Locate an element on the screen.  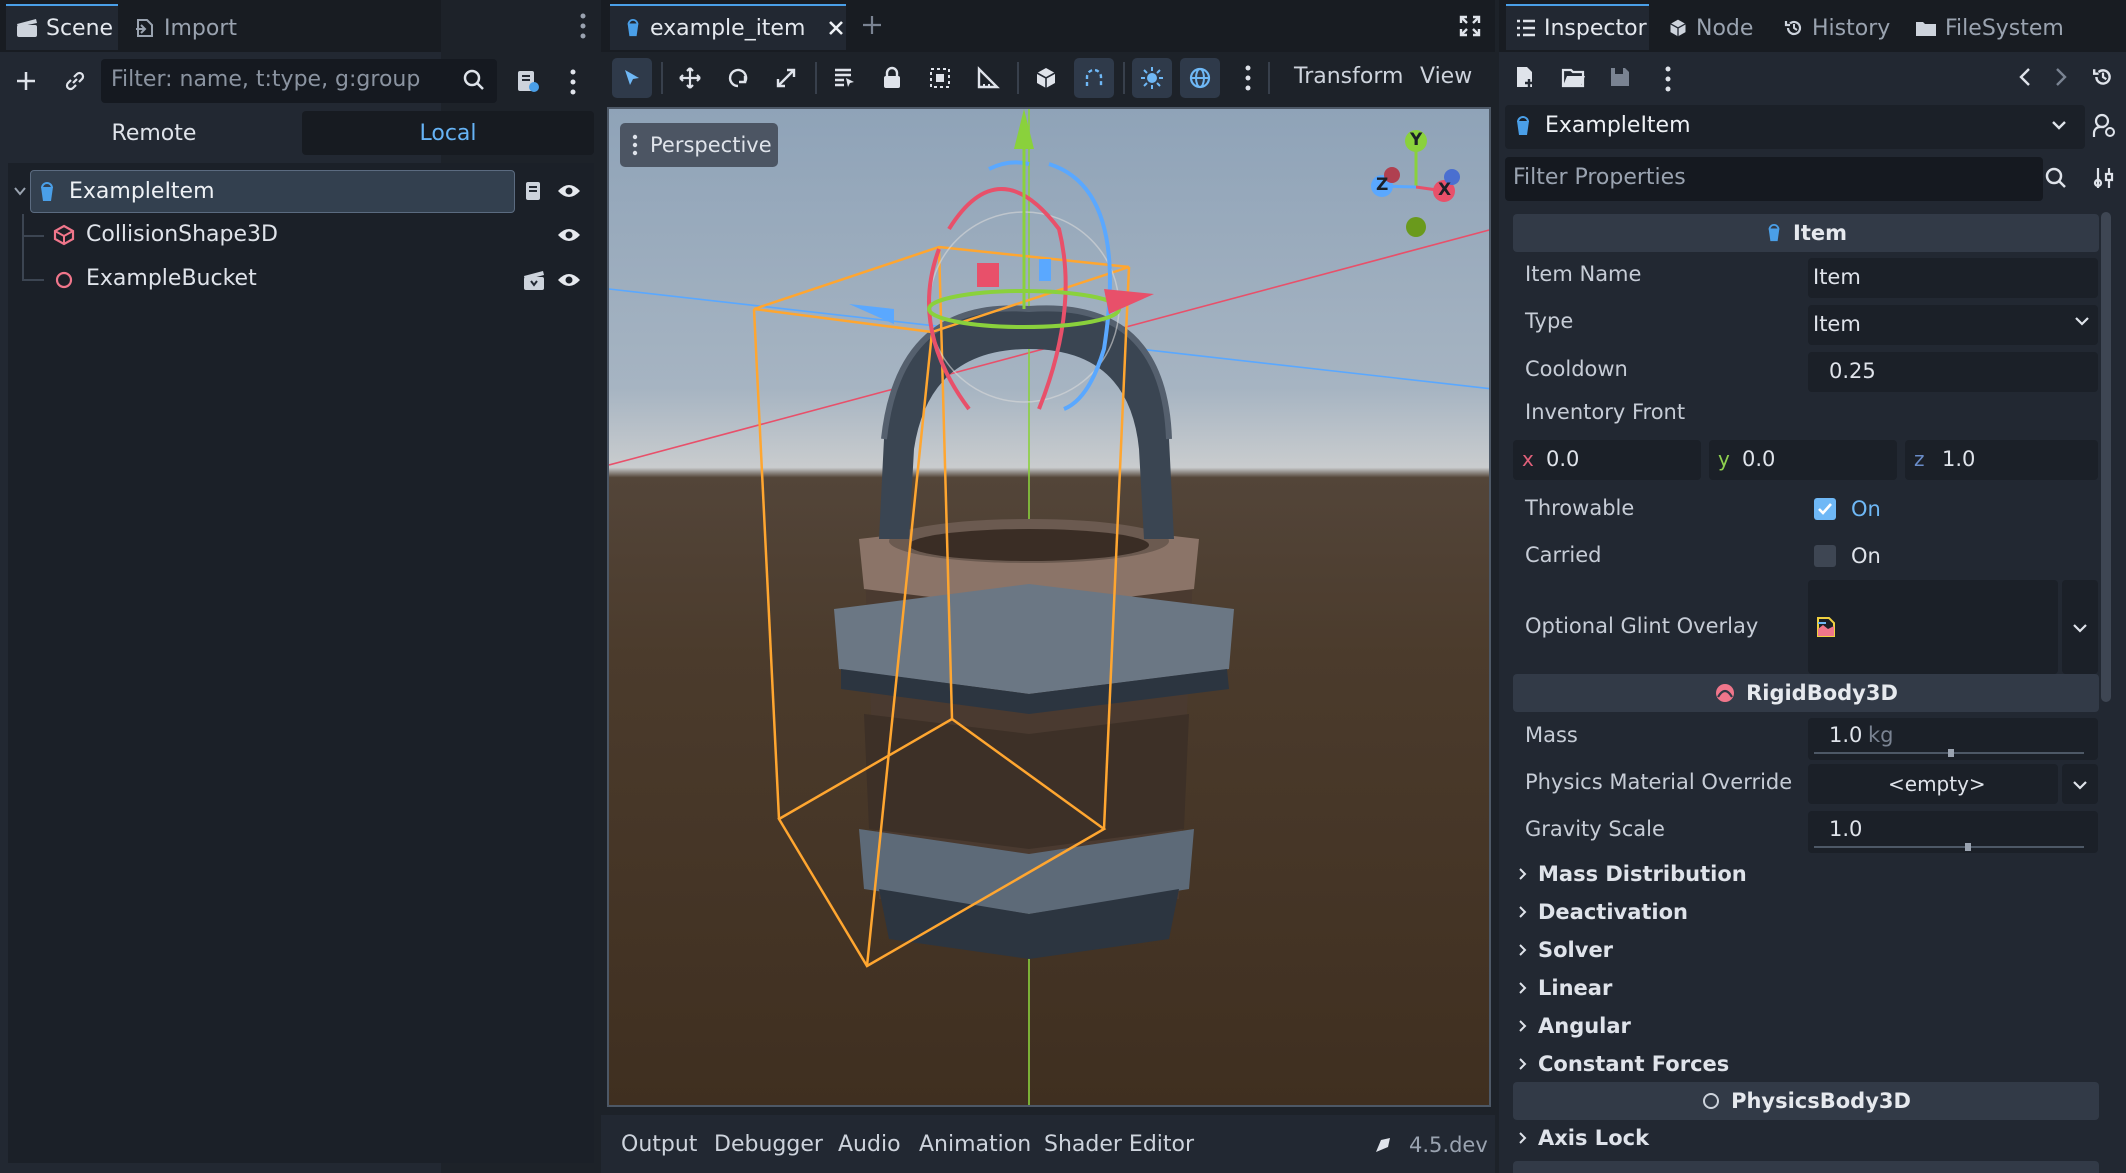
preview-sun-button is located at coordinates (1152, 78).